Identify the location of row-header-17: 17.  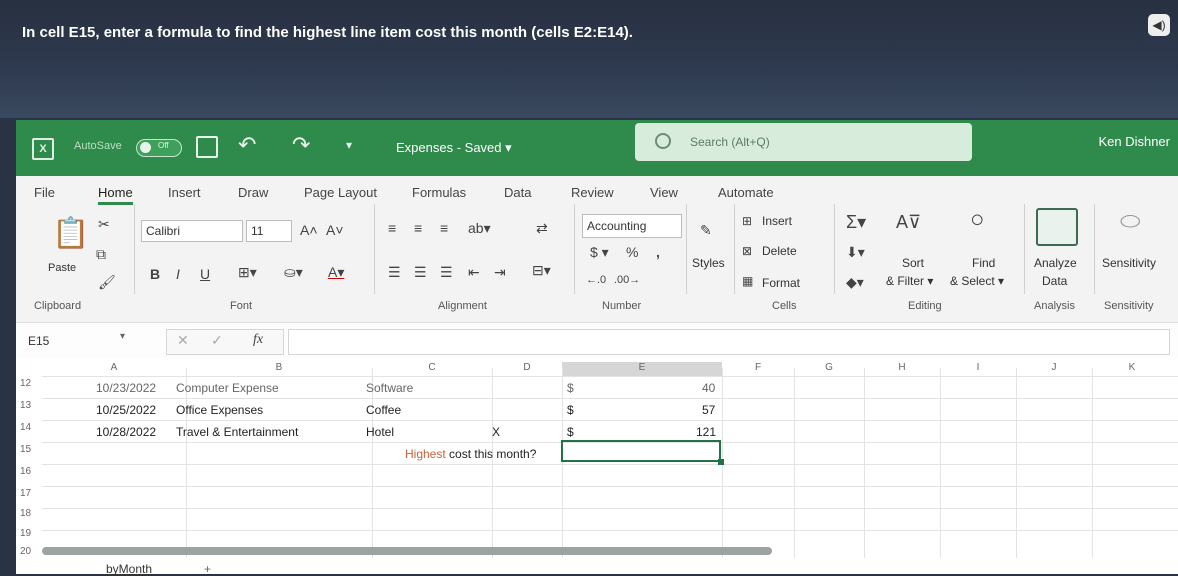
(31, 493).